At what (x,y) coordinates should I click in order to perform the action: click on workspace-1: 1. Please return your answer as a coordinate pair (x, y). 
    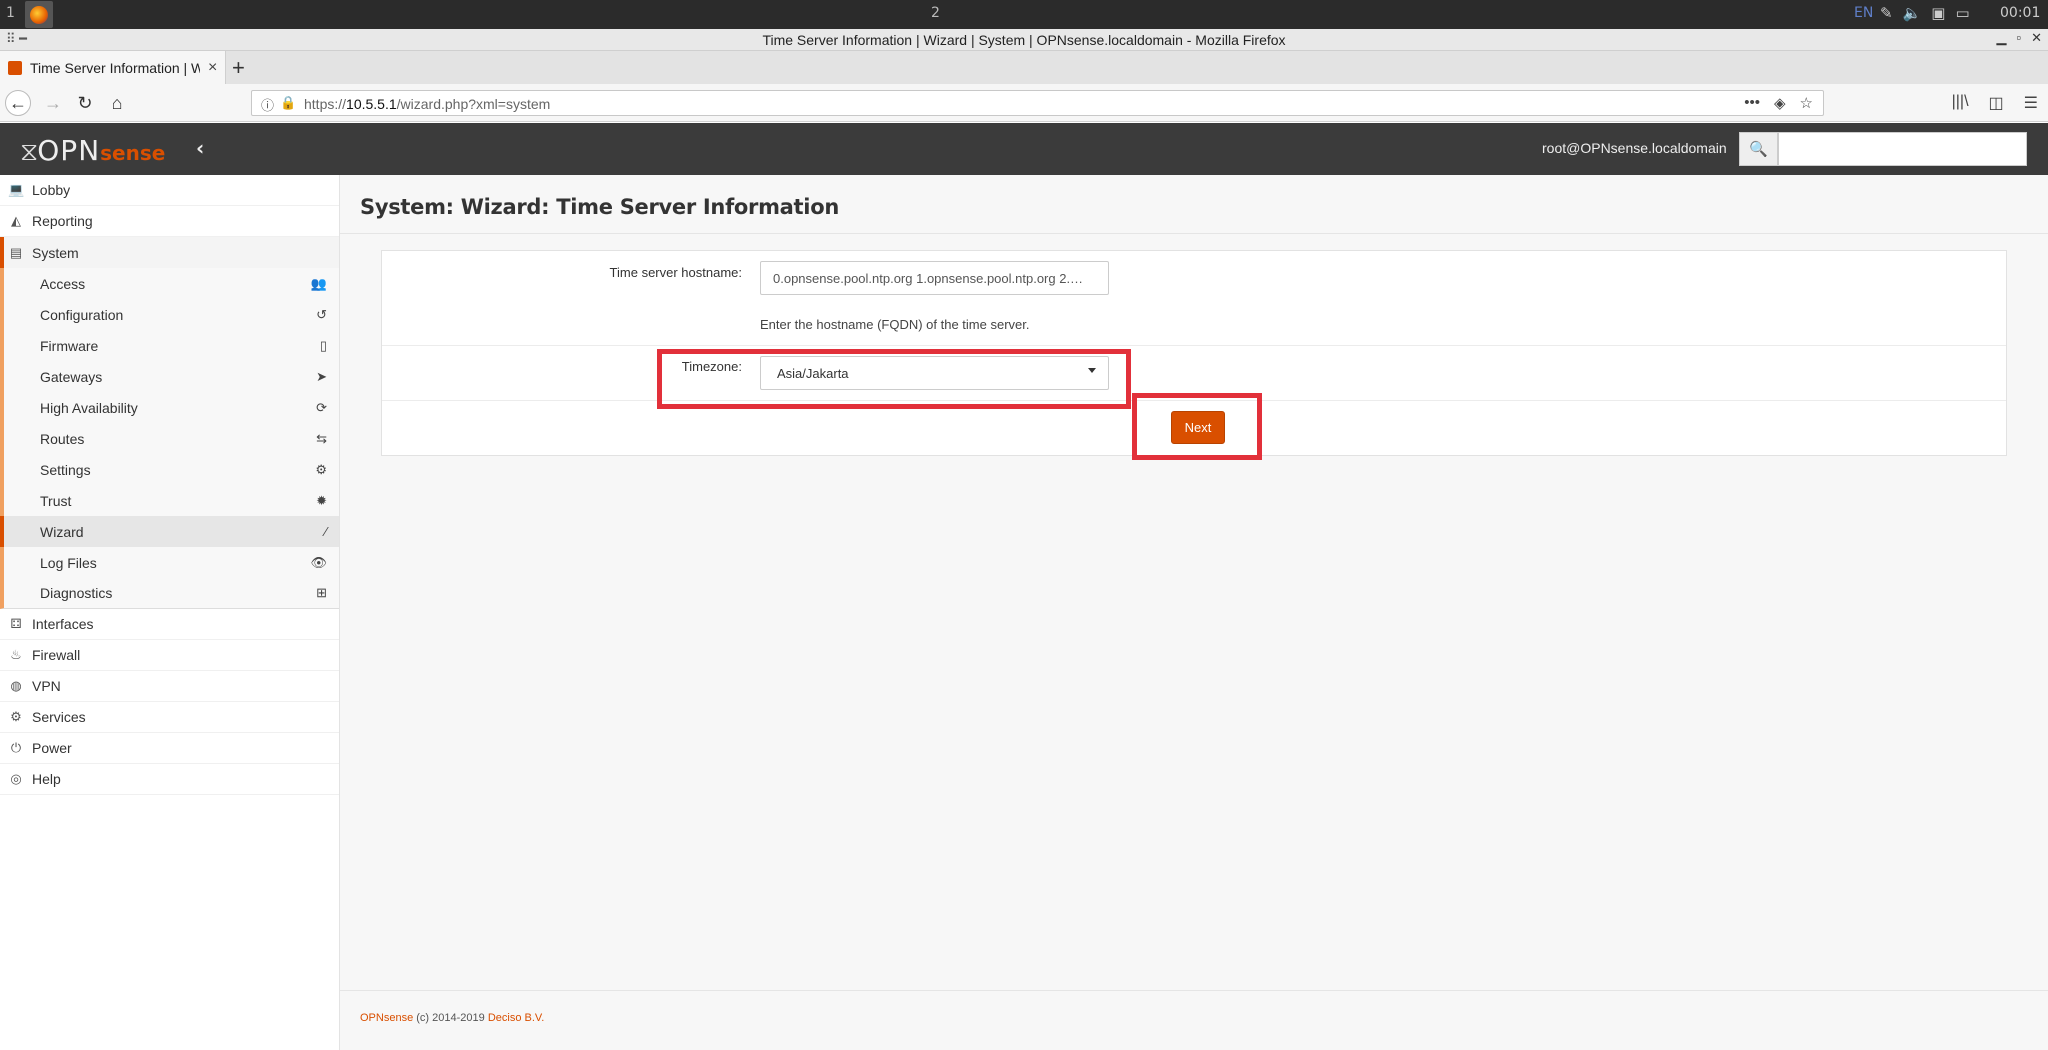
    Looking at the image, I should click on (10, 13).